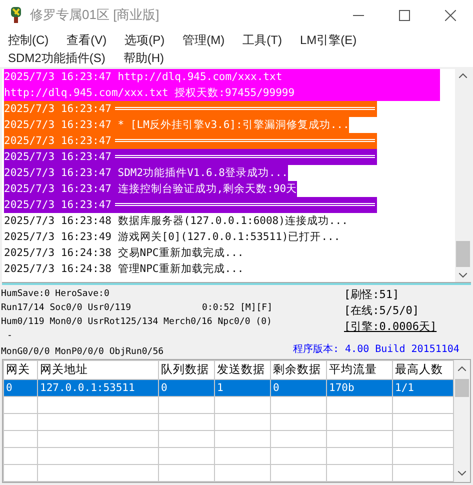 The height and width of the screenshot is (485, 473). What do you see at coordinates (404, 388) in the screenshot?
I see `table-cell: 1/1` at bounding box center [404, 388].